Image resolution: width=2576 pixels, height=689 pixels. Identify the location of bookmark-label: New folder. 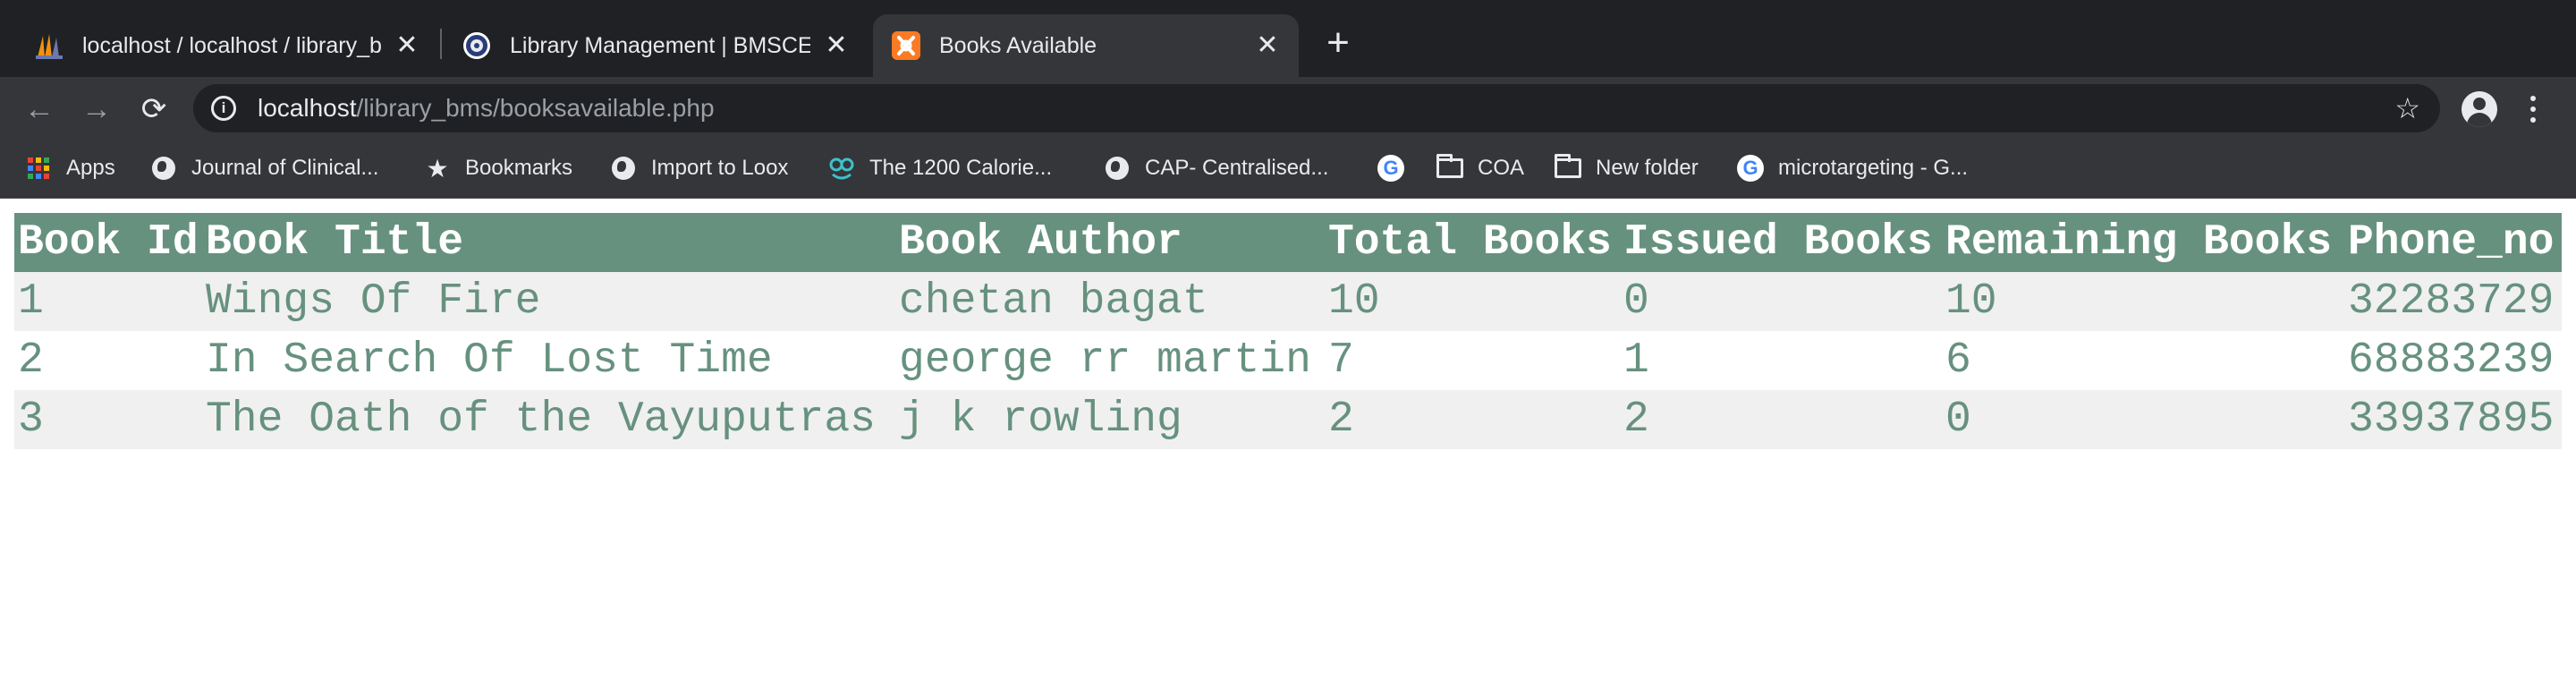
(1647, 168).